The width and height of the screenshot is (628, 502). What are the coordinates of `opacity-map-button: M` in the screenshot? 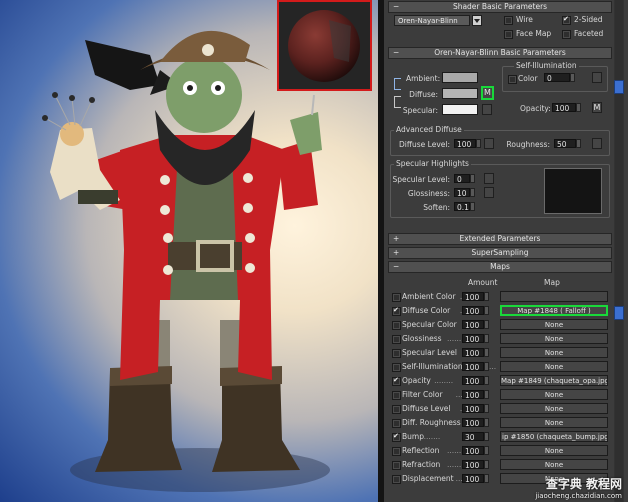 It's located at (597, 107).